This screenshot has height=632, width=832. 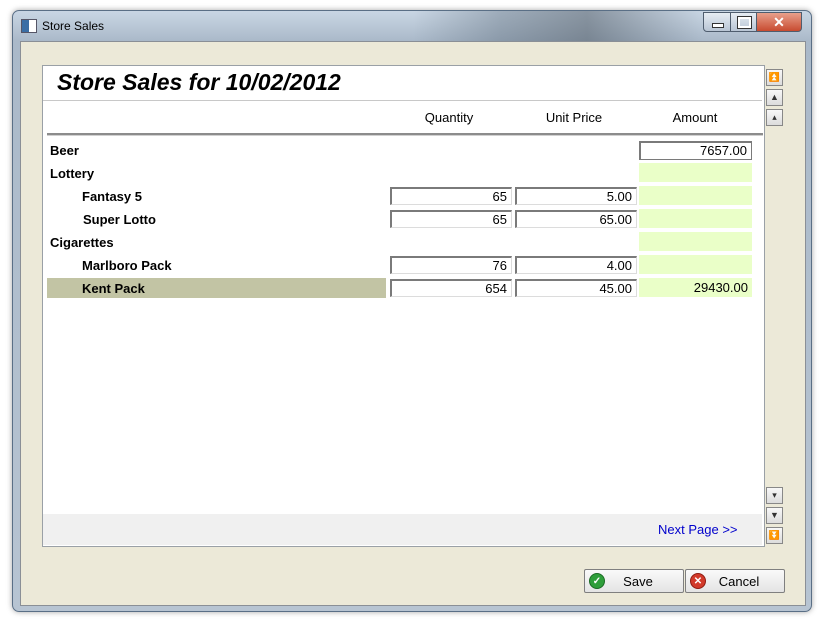 I want to click on cancel-button: ✕ Cancel, so click(x=735, y=581).